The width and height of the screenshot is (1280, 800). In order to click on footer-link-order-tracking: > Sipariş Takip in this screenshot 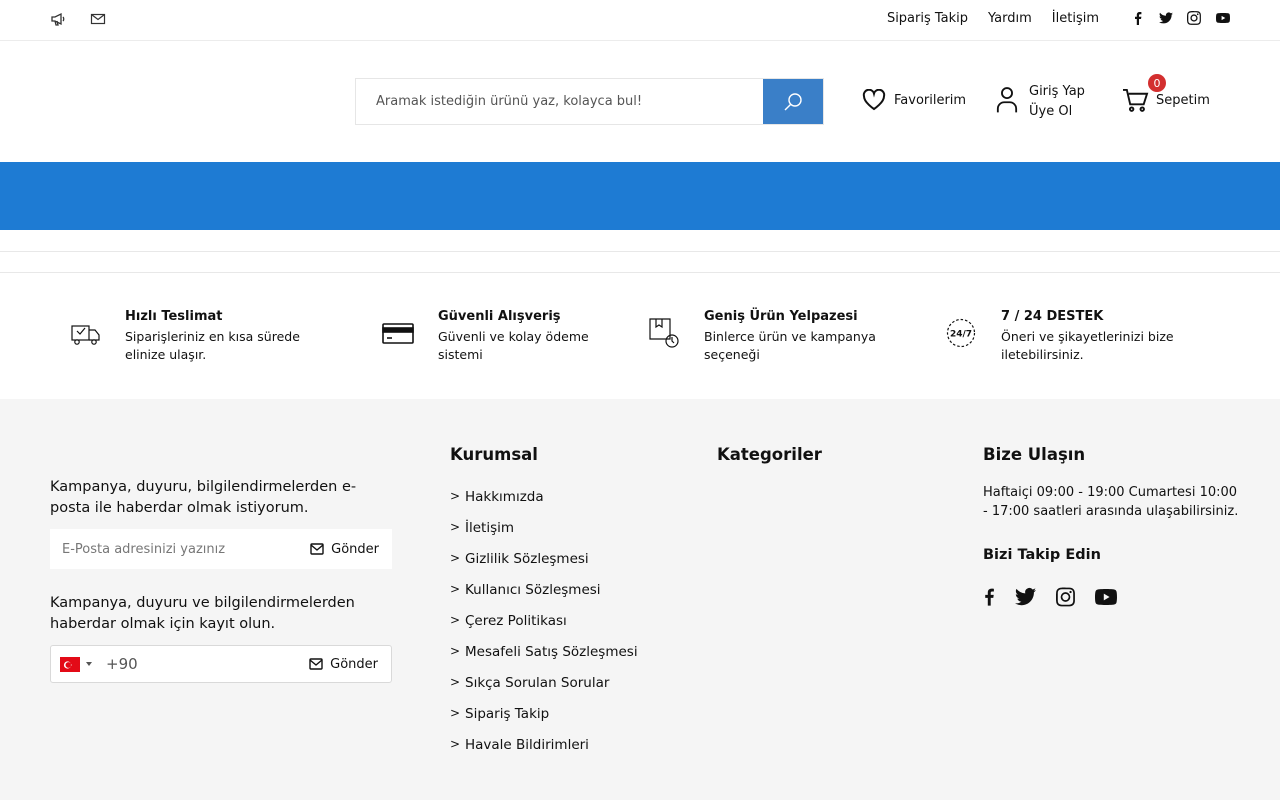, I will do `click(544, 721)`.